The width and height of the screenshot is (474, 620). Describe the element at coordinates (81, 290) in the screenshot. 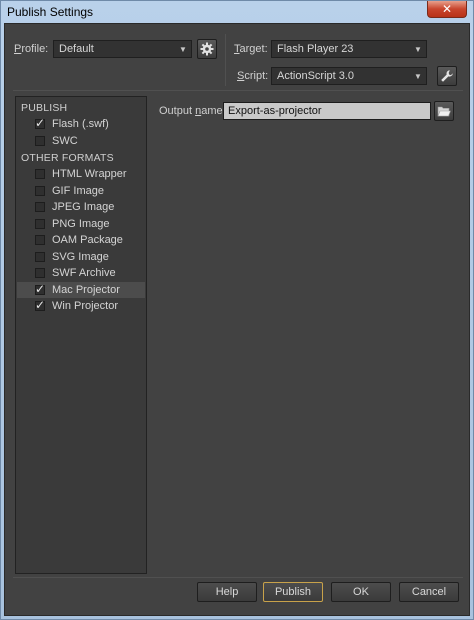

I see `format-item-mac-projector: Mac Projector` at that location.